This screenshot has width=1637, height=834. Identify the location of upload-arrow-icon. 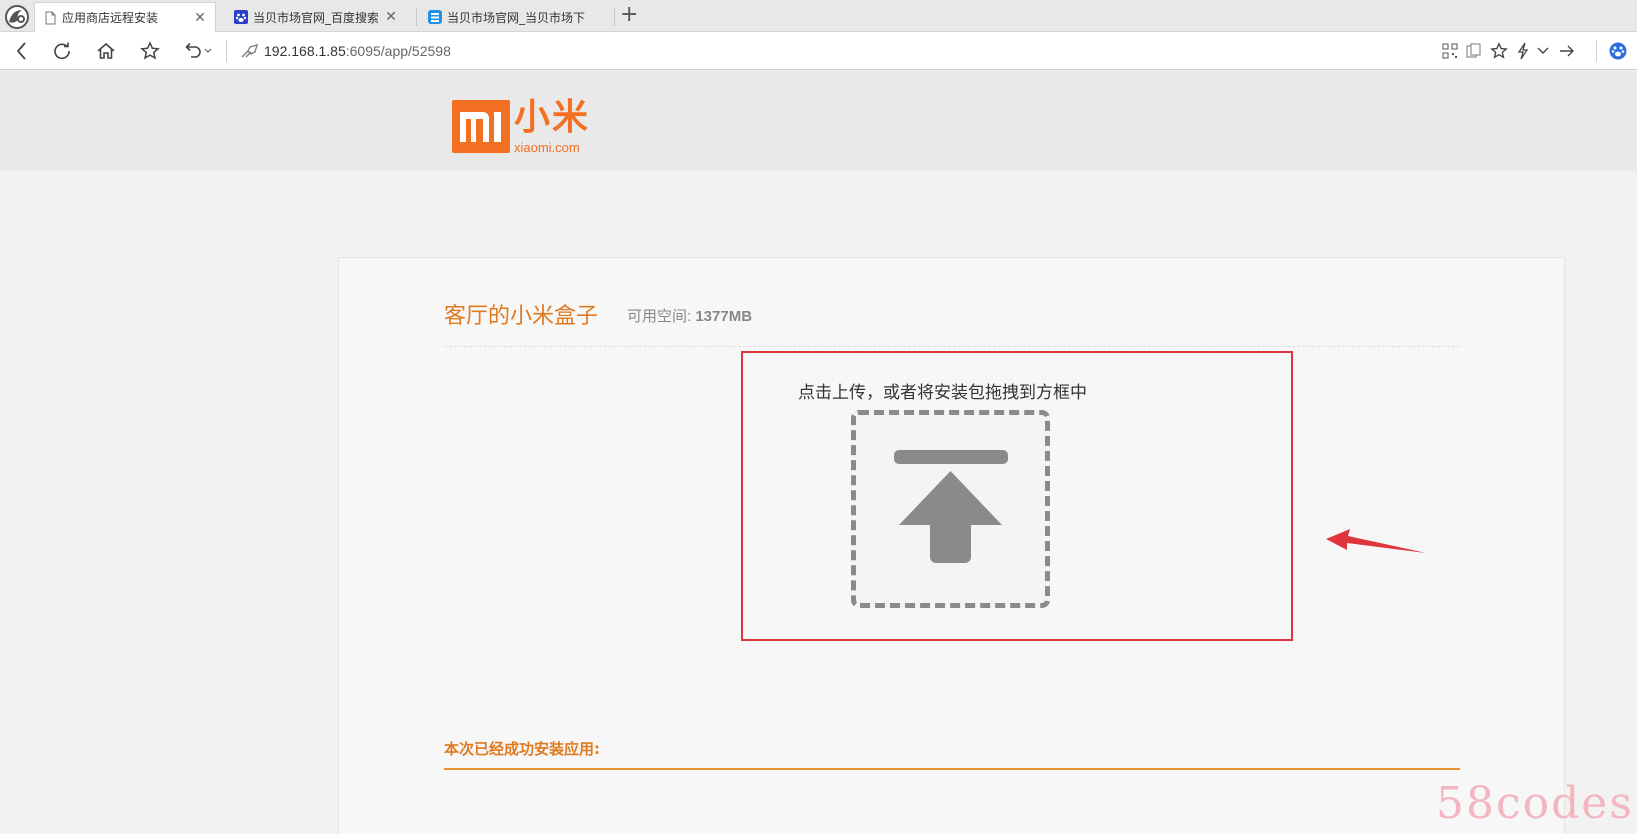
(951, 506).